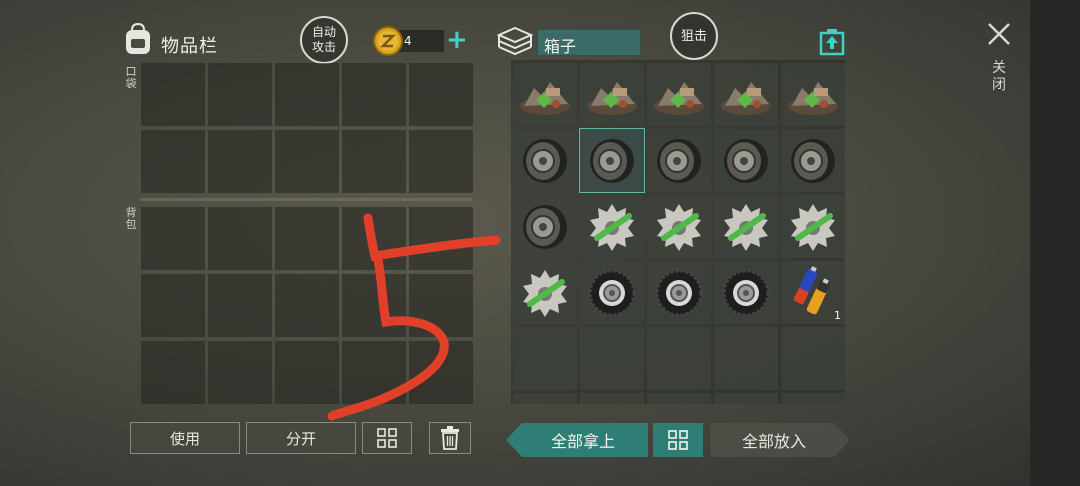 This screenshot has width=1080, height=486. Describe the element at coordinates (301, 438) in the screenshot. I see `split-button: 分开` at that location.